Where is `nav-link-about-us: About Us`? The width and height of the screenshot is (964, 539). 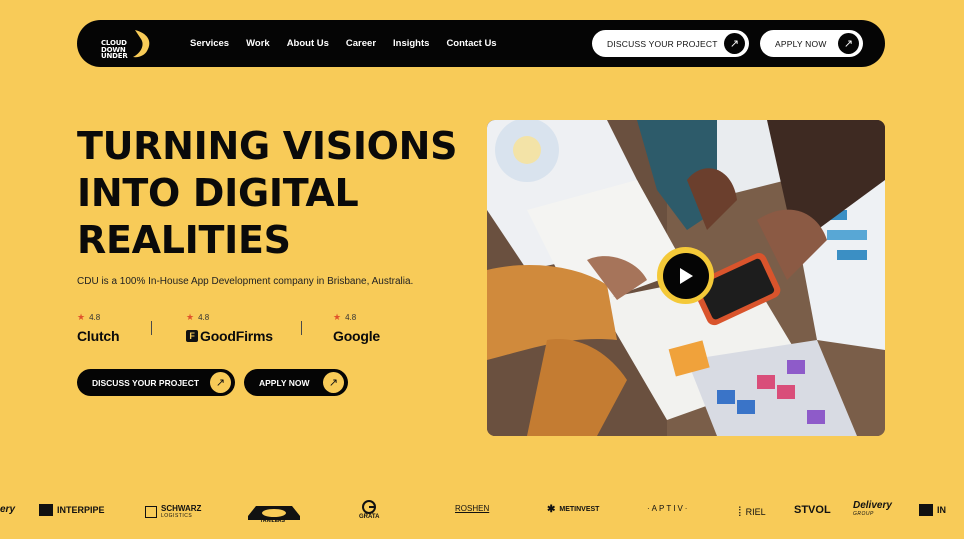
nav-link-about-us: About Us is located at coordinates (308, 43).